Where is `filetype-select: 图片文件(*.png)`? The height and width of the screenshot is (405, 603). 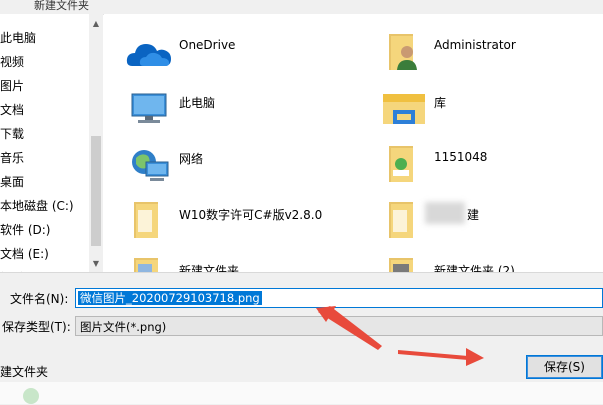 filetype-select: 图片文件(*.png) is located at coordinates (339, 326).